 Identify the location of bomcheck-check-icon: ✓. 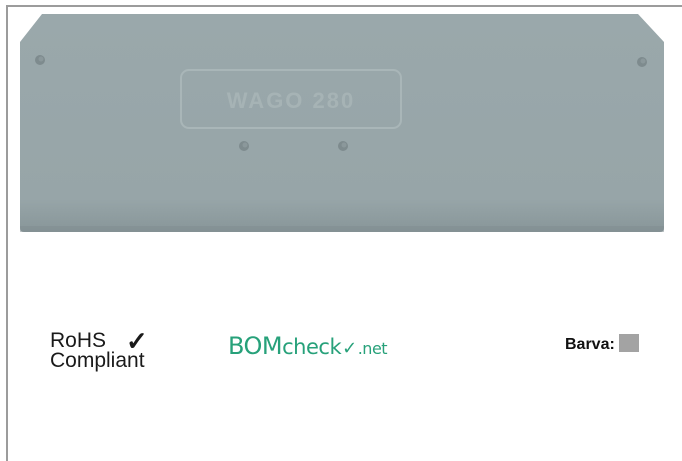
(349, 348).